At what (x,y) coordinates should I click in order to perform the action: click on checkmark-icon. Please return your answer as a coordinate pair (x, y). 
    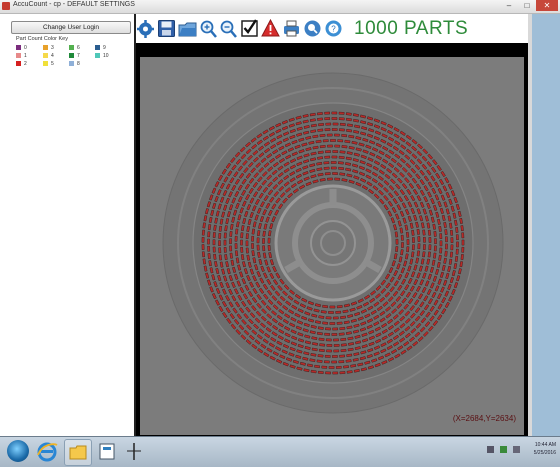
    Looking at the image, I should click on (249, 28).